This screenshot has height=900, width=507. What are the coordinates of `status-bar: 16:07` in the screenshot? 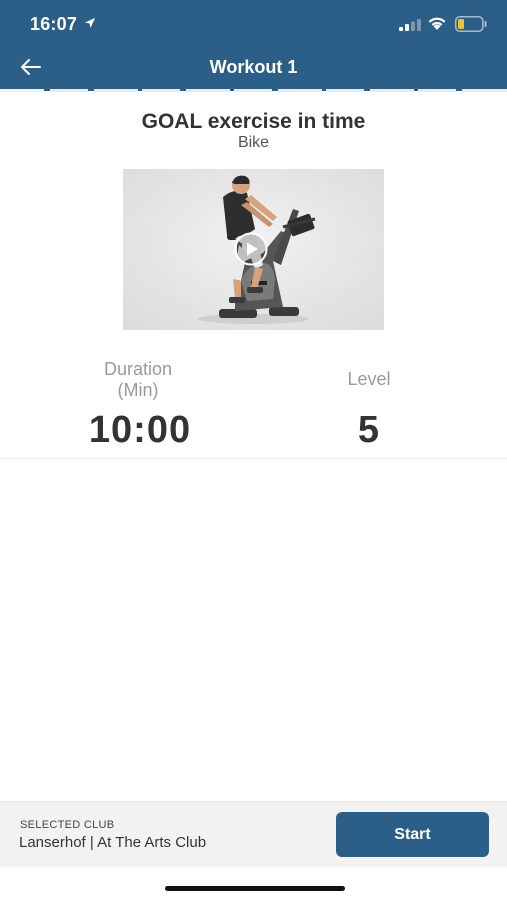 It's located at (253, 24).